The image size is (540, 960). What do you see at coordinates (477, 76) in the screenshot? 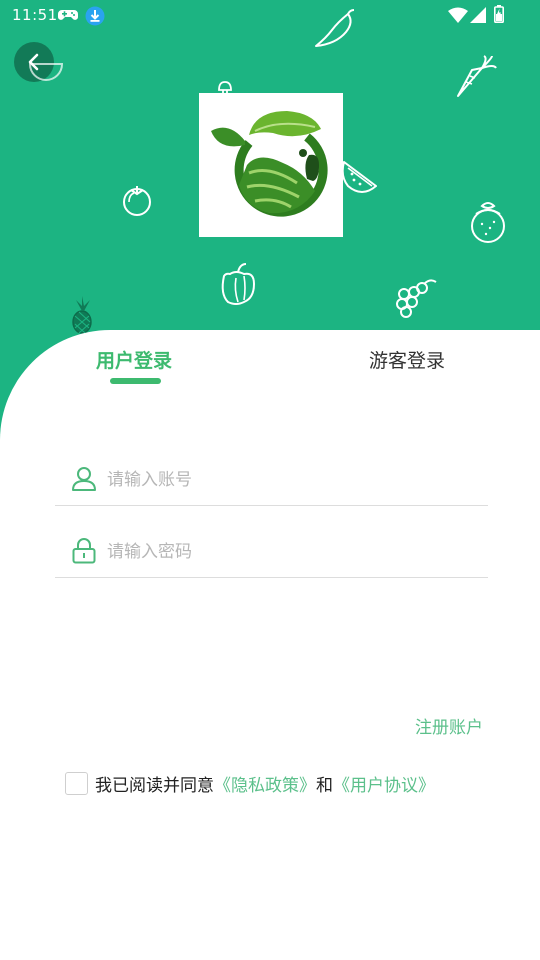
I see `carrot-icon` at bounding box center [477, 76].